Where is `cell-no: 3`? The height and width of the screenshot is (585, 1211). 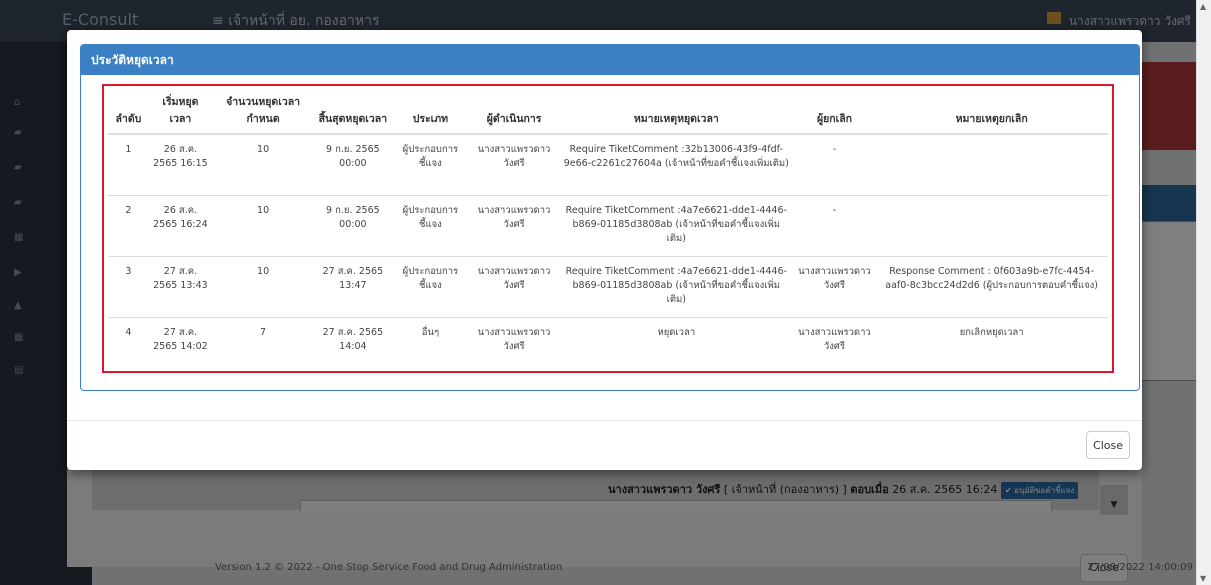 cell-no: 3 is located at coordinates (128, 286).